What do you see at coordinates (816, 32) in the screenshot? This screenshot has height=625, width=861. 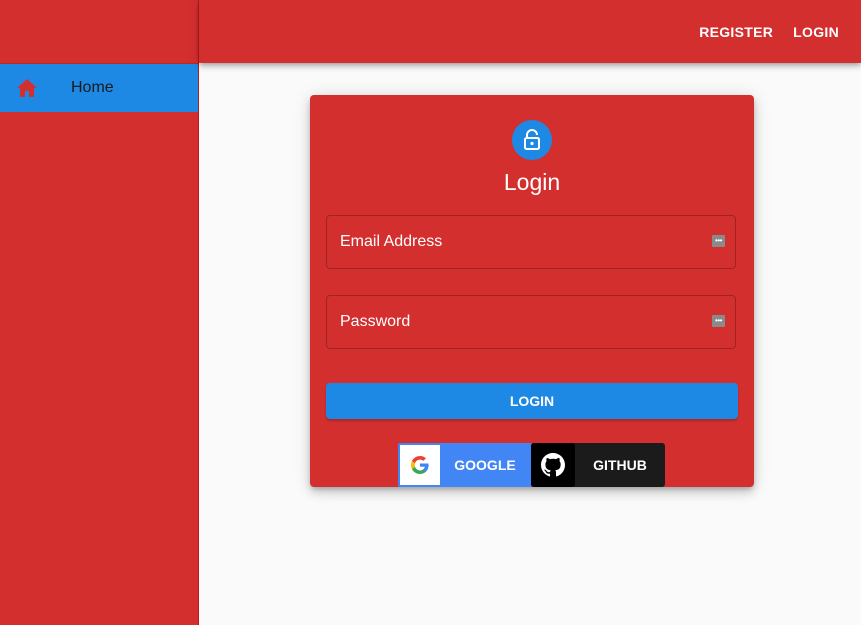 I see `appbar-login-button: LOGIN` at bounding box center [816, 32].